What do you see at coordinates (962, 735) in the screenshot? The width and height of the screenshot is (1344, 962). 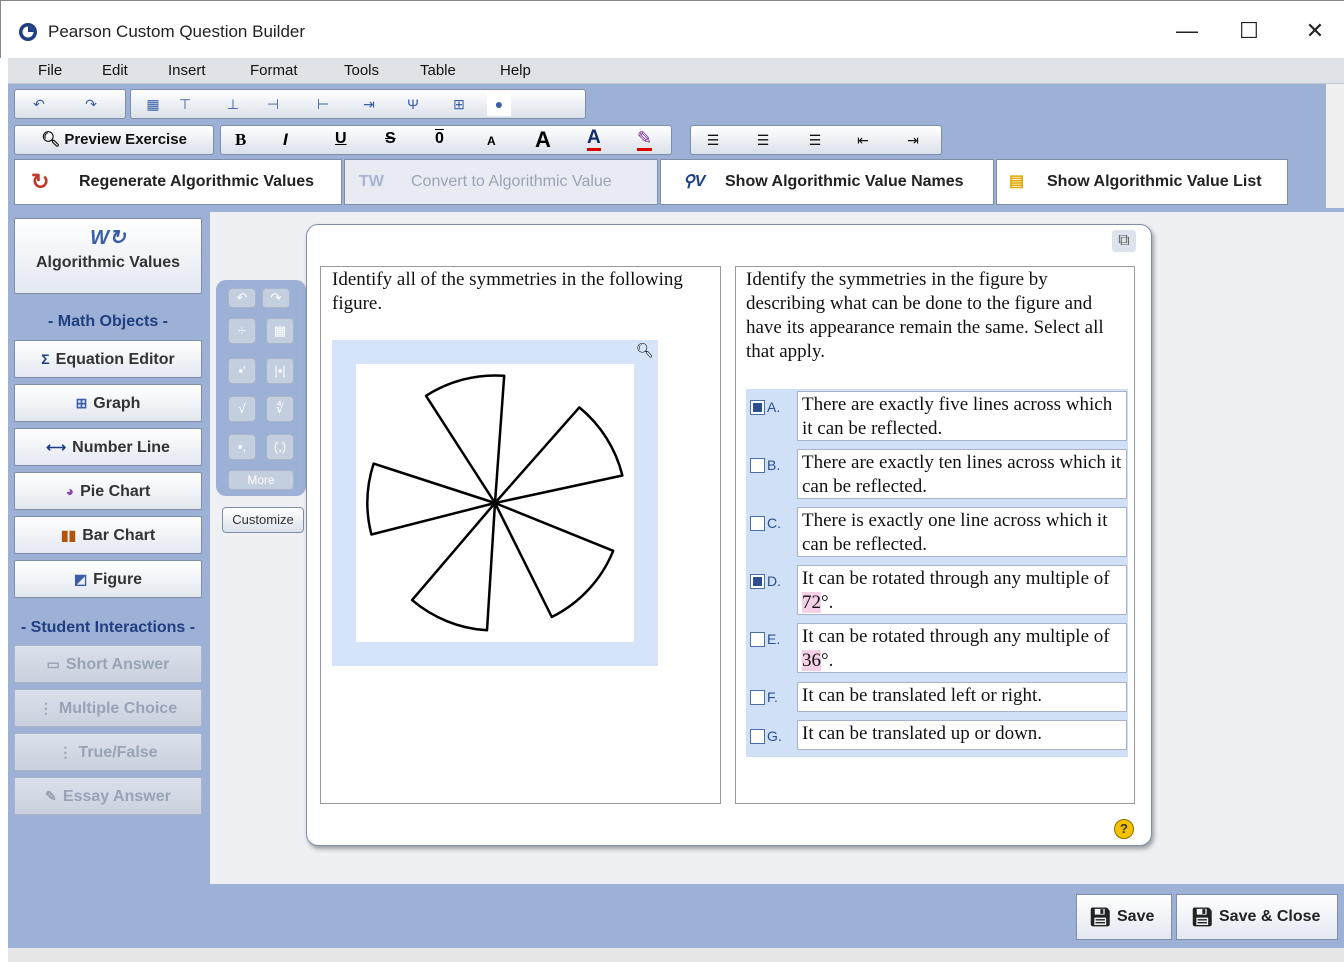 I see `choice-g-text: It can be translated up or down.` at bounding box center [962, 735].